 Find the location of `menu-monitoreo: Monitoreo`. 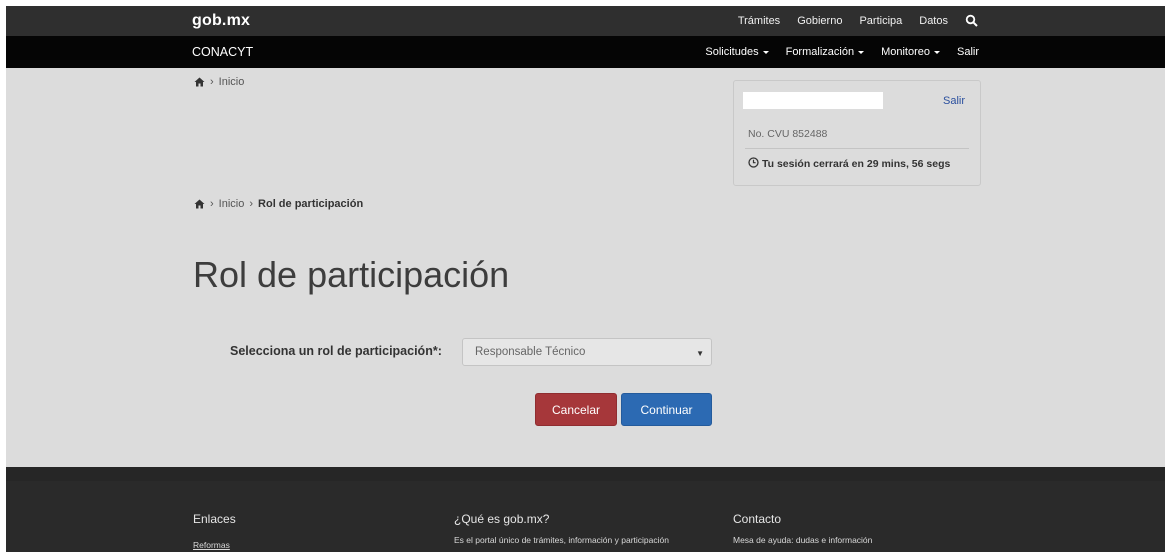

menu-monitoreo: Monitoreo is located at coordinates (910, 52).